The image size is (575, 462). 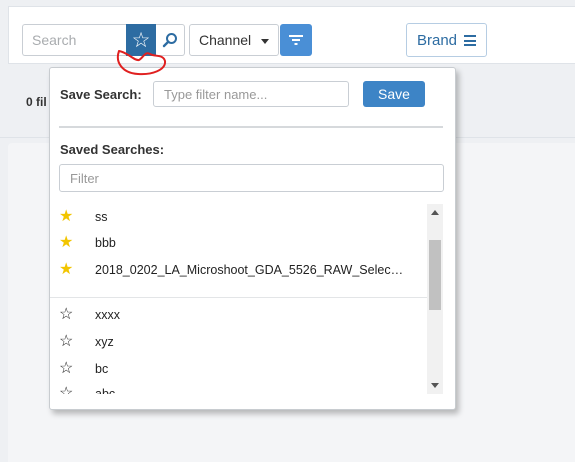 I want to click on list-separator, so click(x=238, y=297).